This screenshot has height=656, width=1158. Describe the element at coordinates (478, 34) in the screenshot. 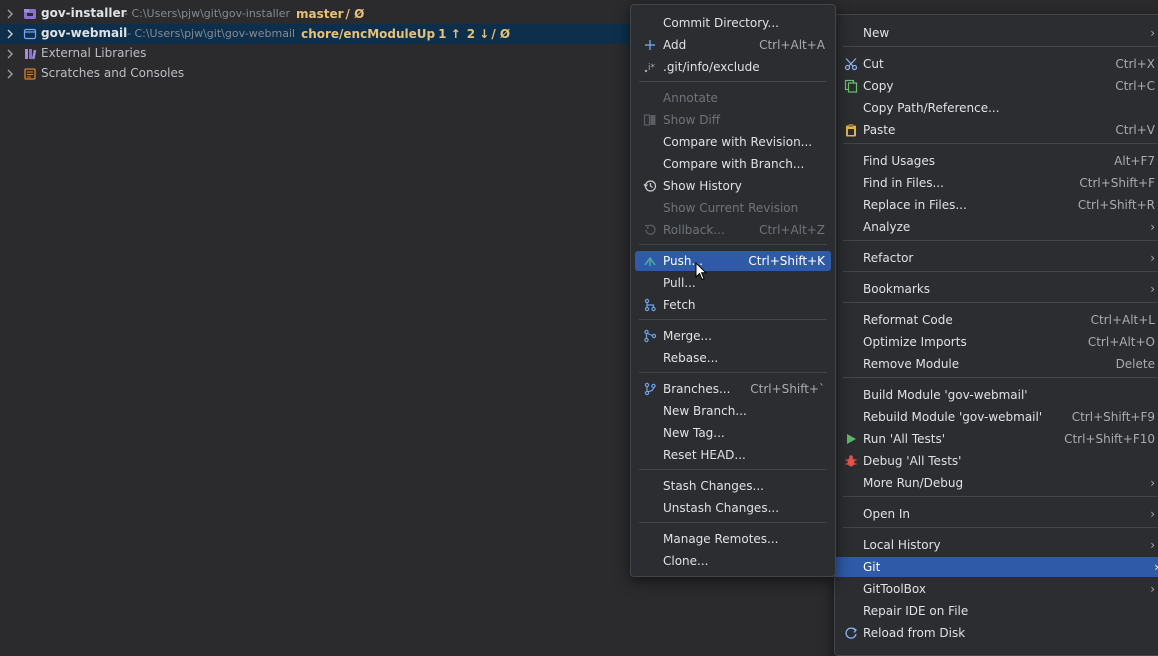

I see `behind-count: 2 ↓` at that location.